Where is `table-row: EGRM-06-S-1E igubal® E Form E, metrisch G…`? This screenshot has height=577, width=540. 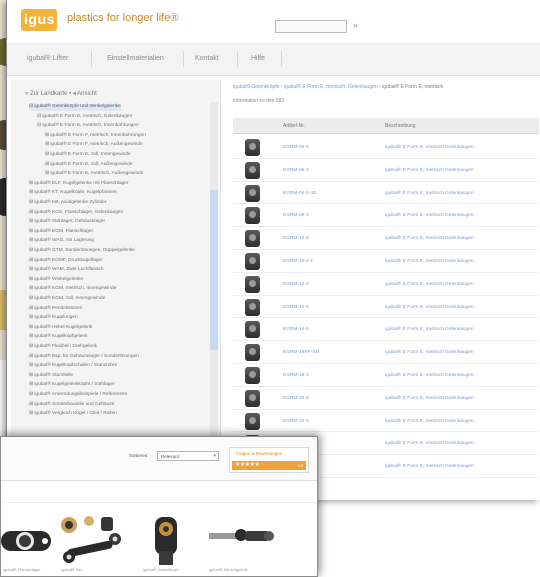
table-row: EGRM-06-S-1E igubal® E Form E, metrisch G… is located at coordinates (386, 193).